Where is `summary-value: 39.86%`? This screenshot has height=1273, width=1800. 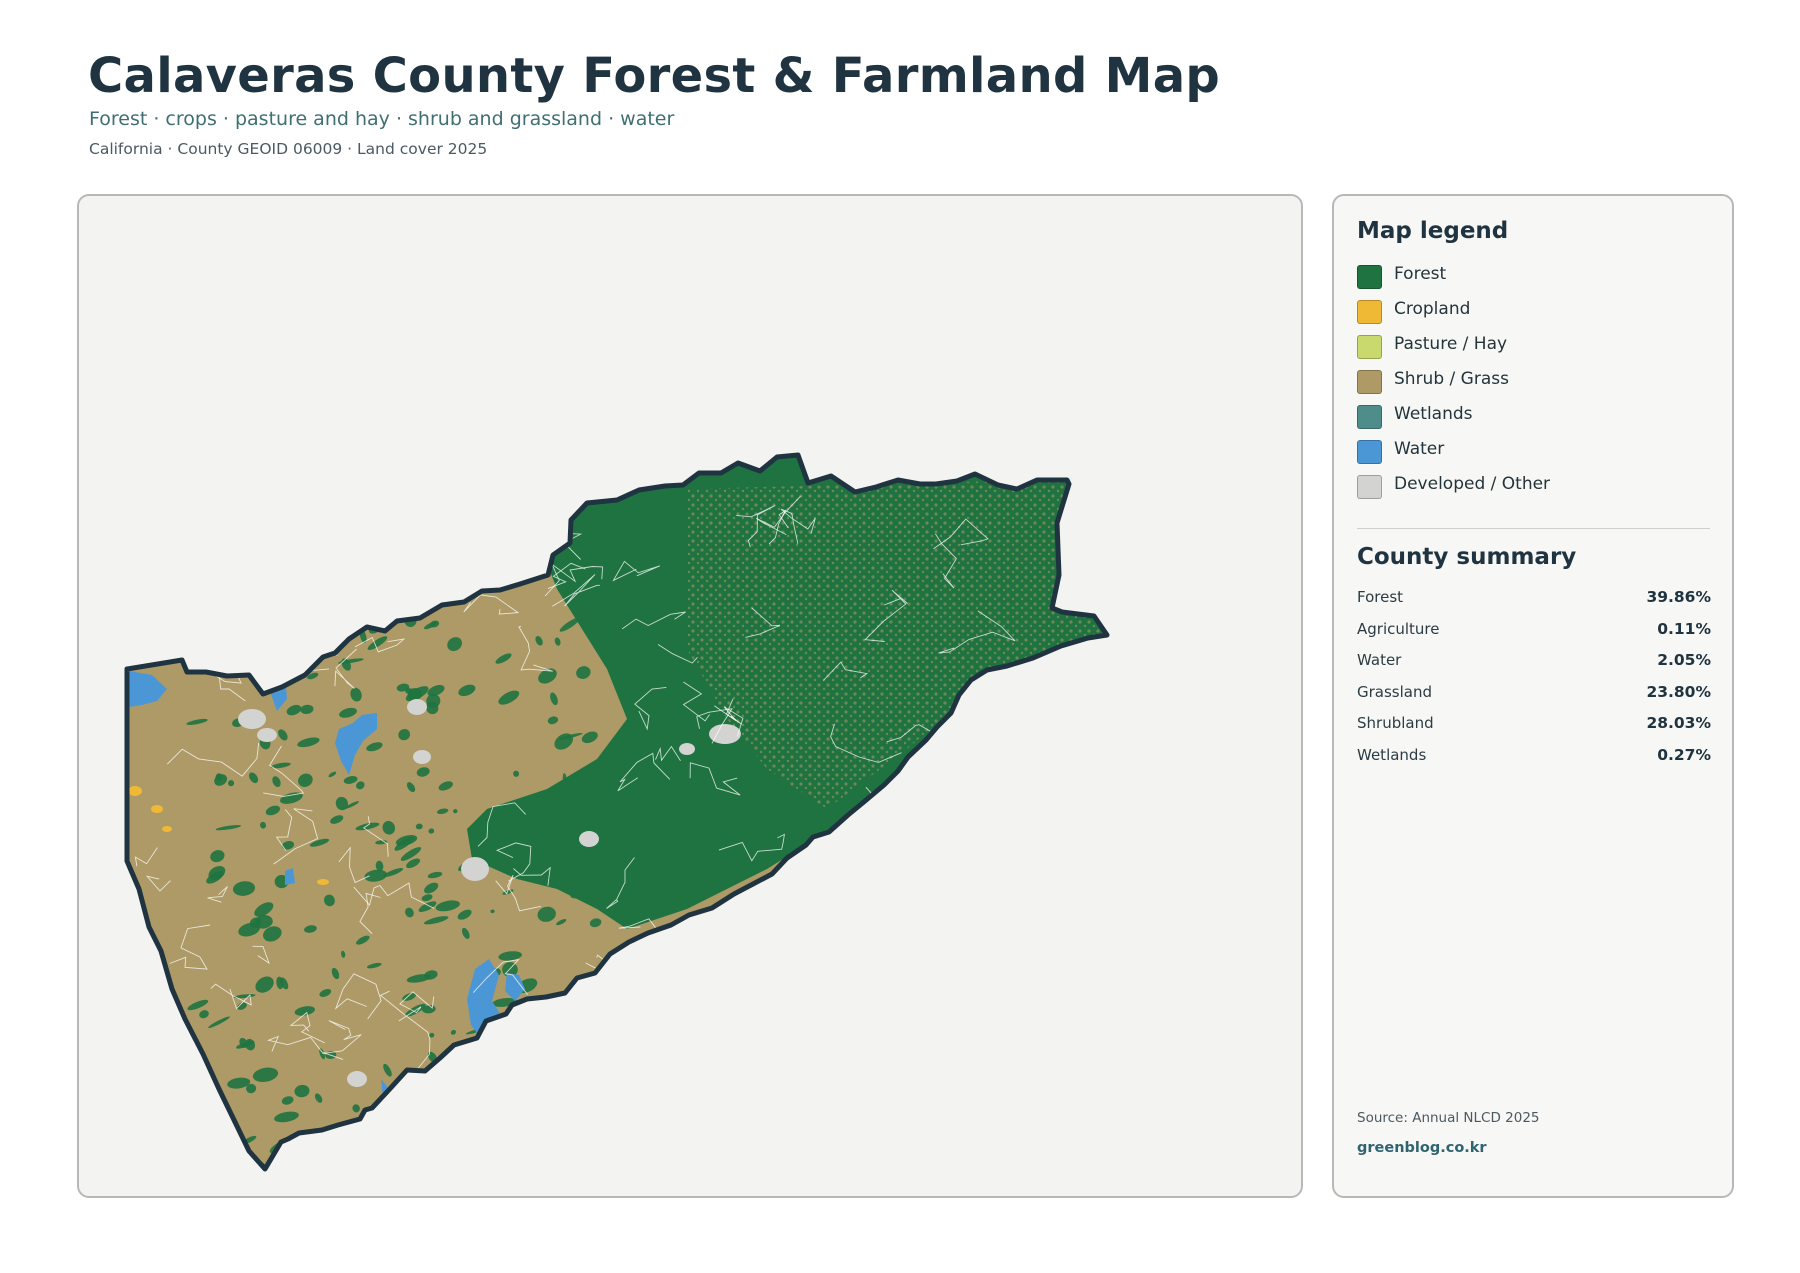 summary-value: 39.86% is located at coordinates (1678, 597).